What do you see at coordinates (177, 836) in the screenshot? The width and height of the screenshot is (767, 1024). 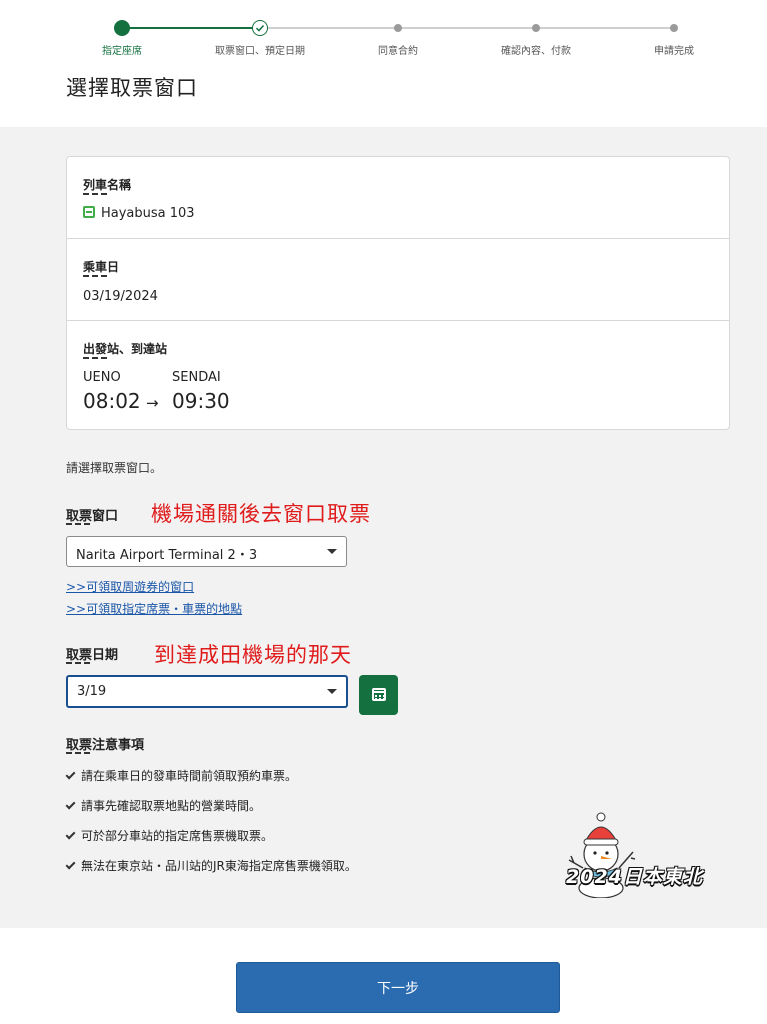 I see `note-text: 可於部分車站的指定席售票機取票。` at bounding box center [177, 836].